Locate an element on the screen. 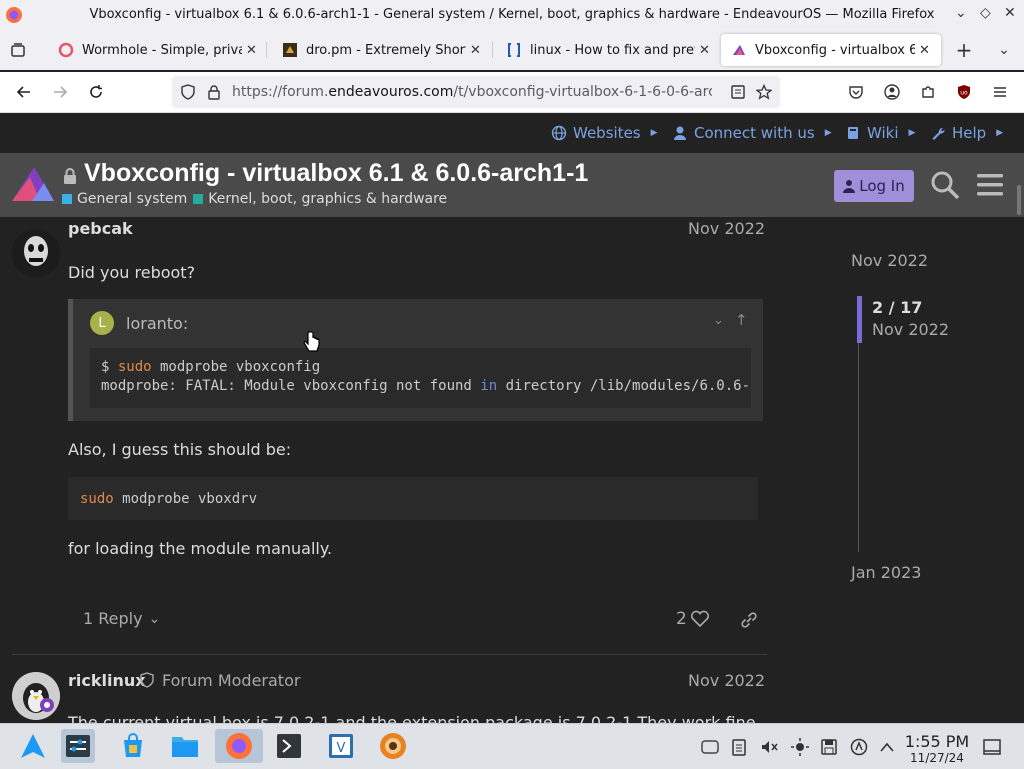  endeavouros-logo-icon is located at coordinates (33, 184).